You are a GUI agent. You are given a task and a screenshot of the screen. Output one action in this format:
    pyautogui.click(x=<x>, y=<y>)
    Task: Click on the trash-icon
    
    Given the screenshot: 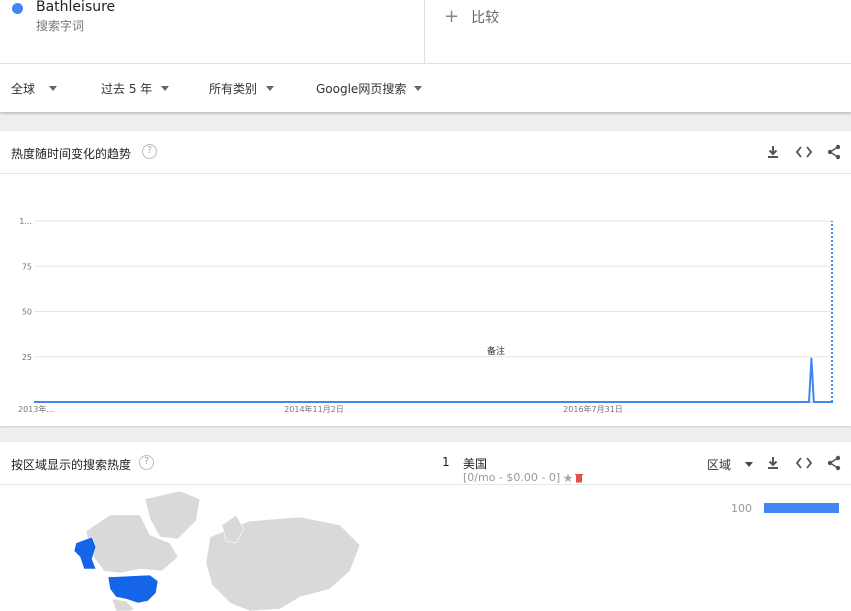 What is the action you would take?
    pyautogui.click(x=579, y=478)
    